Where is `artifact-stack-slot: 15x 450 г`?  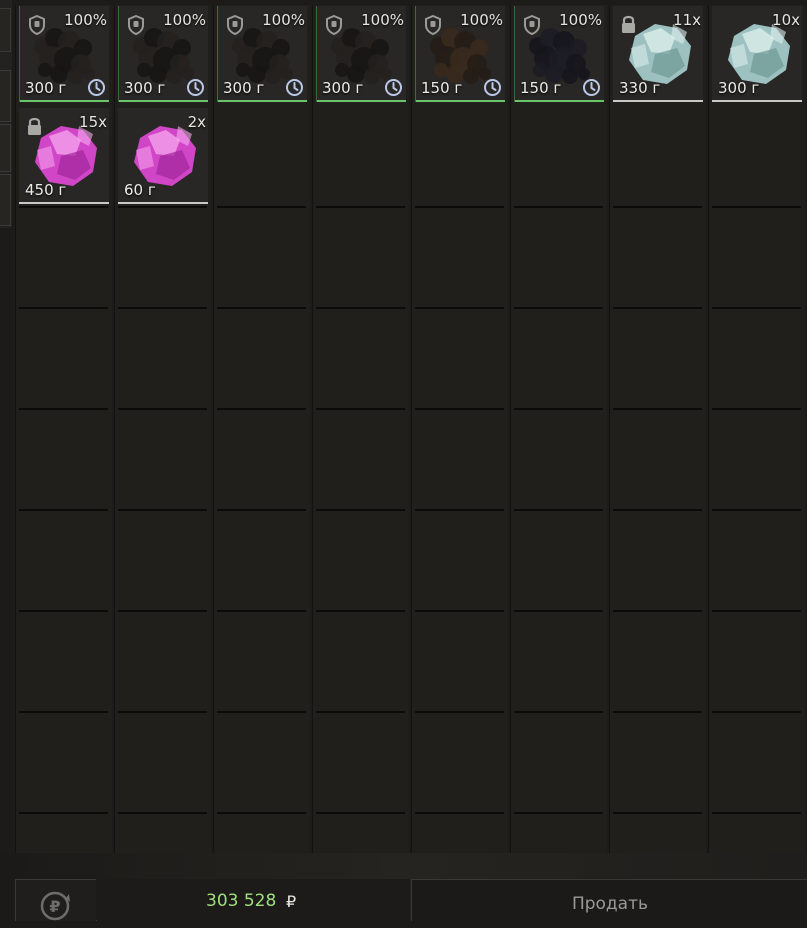
artifact-stack-slot: 15x 450 г is located at coordinates (64, 156).